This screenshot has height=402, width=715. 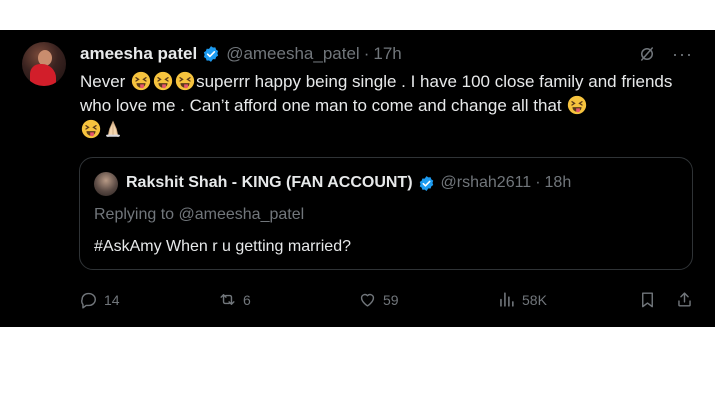 I want to click on author-handle: @ameesha_patel, so click(x=293, y=54).